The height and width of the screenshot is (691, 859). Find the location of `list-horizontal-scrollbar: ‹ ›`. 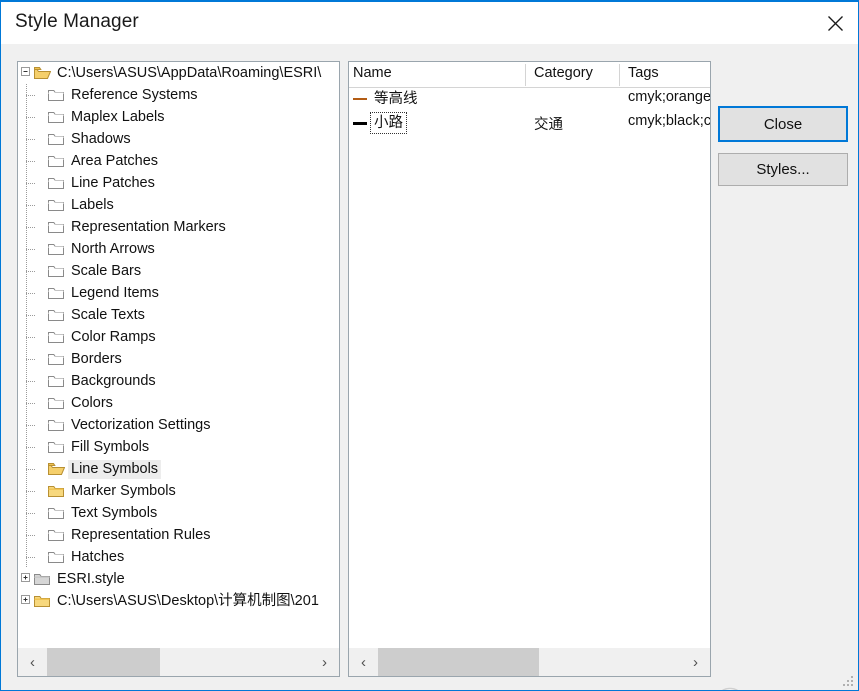

list-horizontal-scrollbar: ‹ › is located at coordinates (529, 661).